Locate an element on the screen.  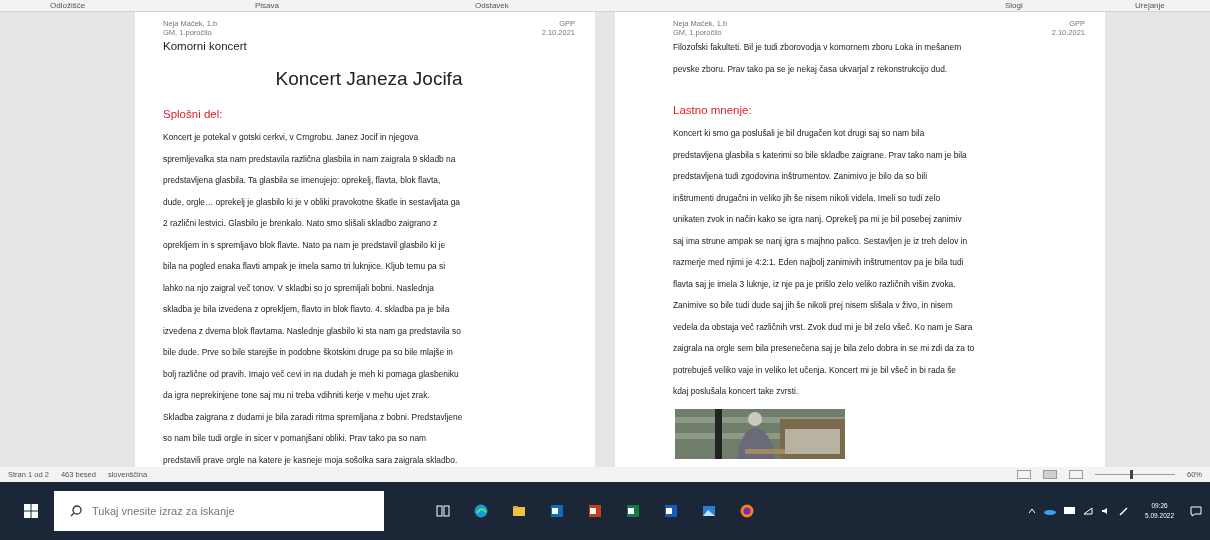
ribbon-group-label: Slogi is located at coordinates (1014, 5).